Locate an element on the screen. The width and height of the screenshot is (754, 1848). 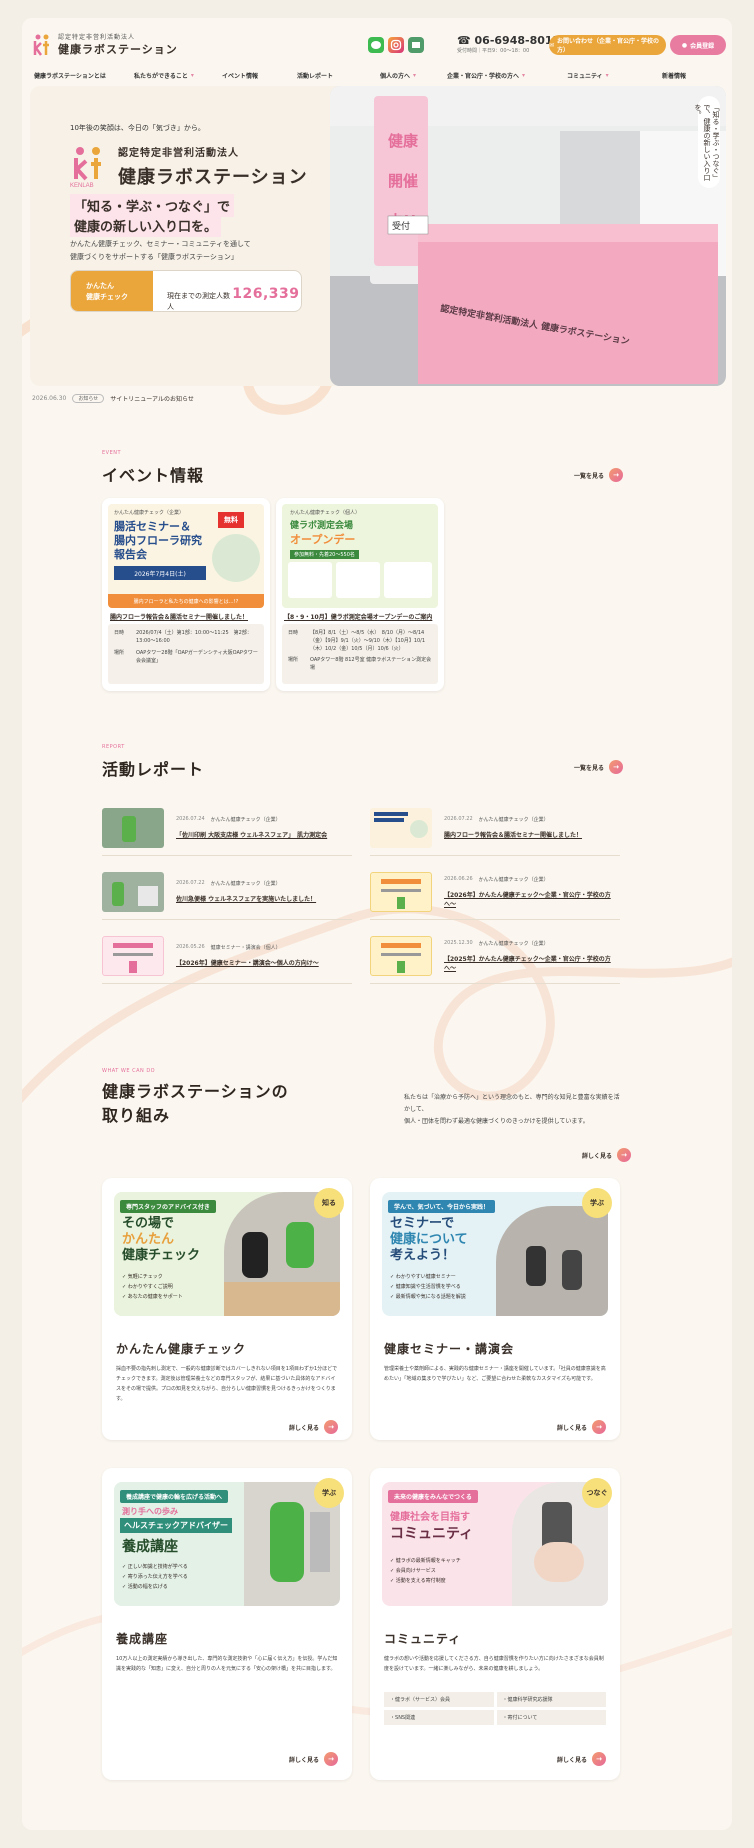
nav-item-individuals: 個人の方へ ▾ is located at coordinates (398, 75).